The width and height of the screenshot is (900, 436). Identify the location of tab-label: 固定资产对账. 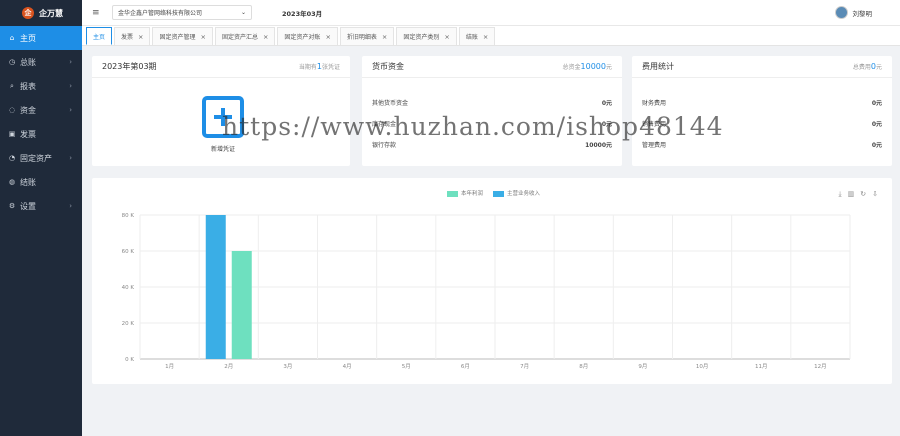
(302, 37).